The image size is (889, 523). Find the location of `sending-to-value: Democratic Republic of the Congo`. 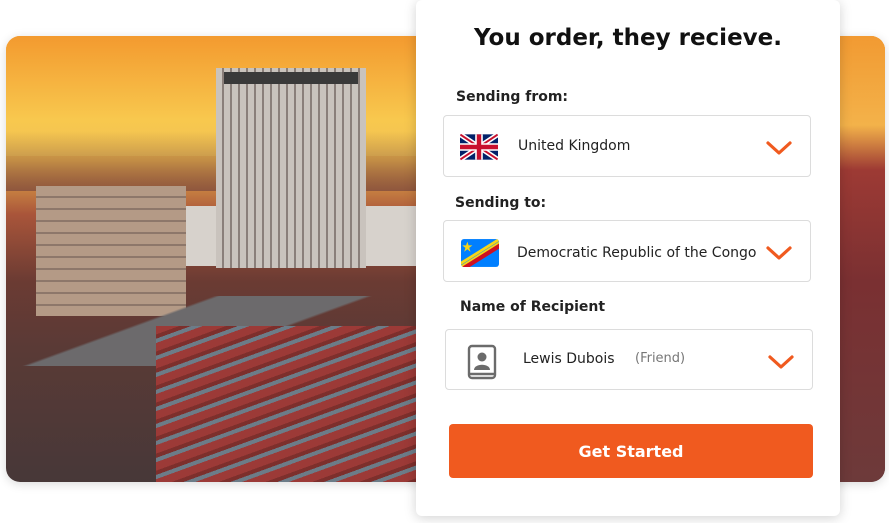

sending-to-value: Democratic Republic of the Congo is located at coordinates (637, 253).